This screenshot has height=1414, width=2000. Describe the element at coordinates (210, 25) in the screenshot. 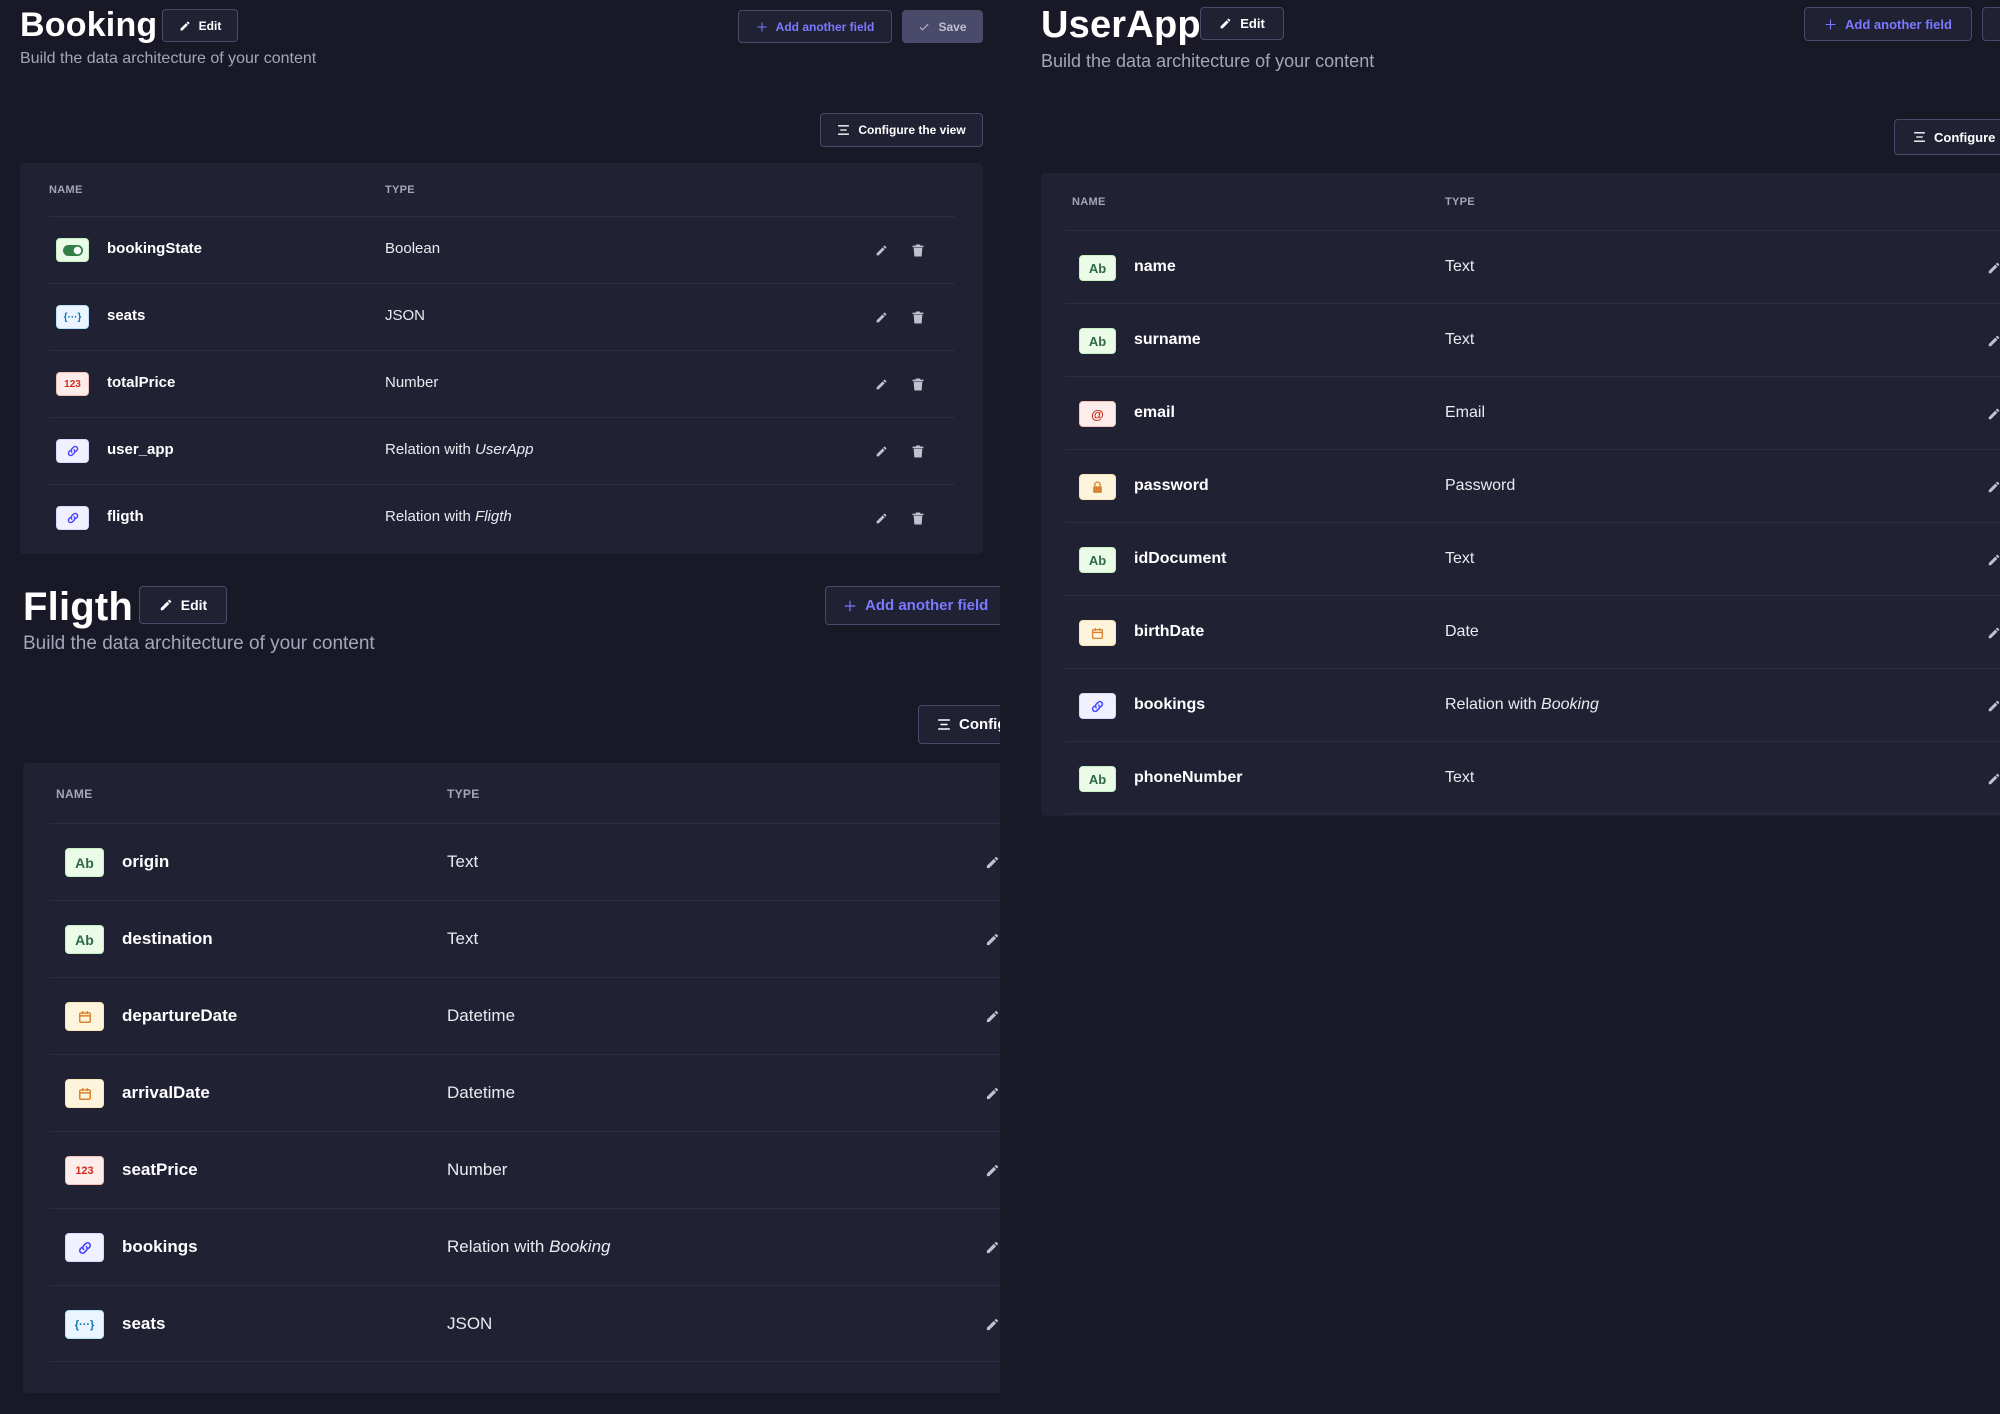

I see `booking-edit-label: Edit` at that location.